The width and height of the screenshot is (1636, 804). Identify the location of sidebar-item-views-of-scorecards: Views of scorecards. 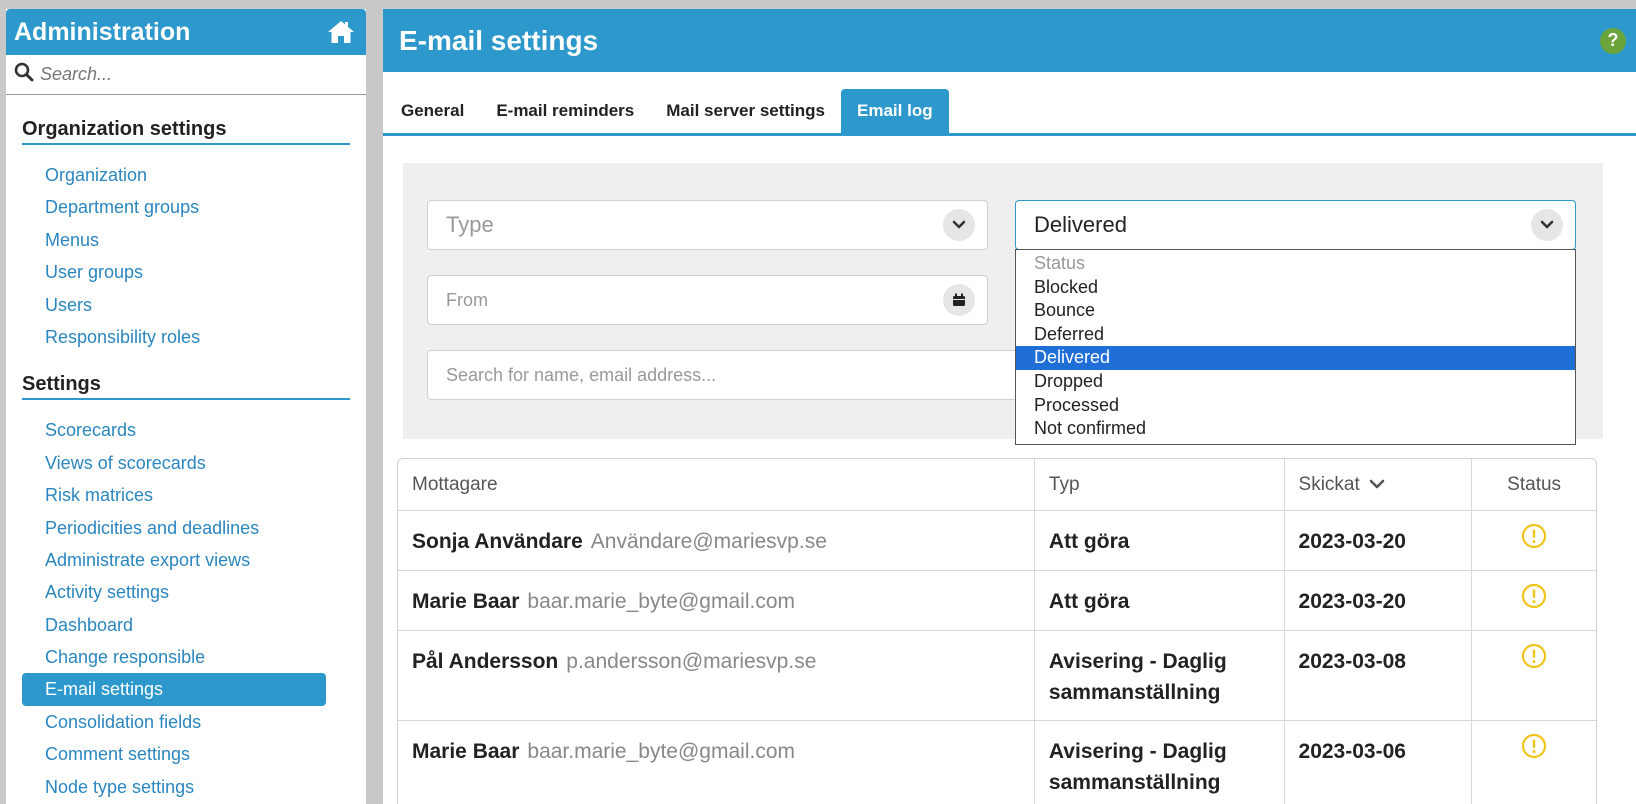
(174, 463).